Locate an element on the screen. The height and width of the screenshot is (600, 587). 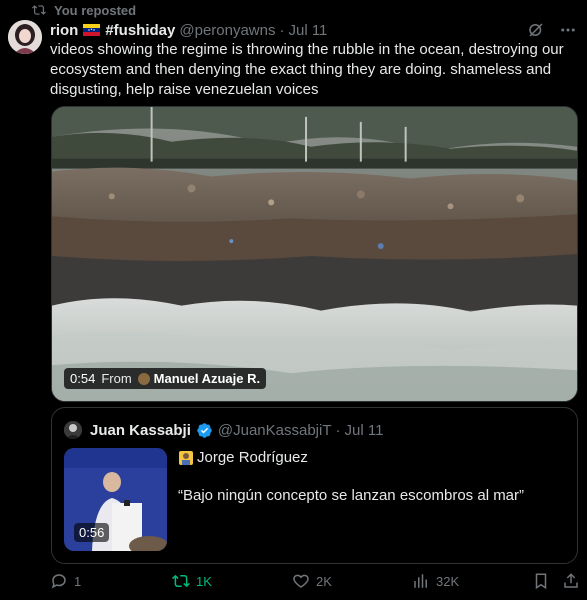
heart-icon is located at coordinates (301, 581).